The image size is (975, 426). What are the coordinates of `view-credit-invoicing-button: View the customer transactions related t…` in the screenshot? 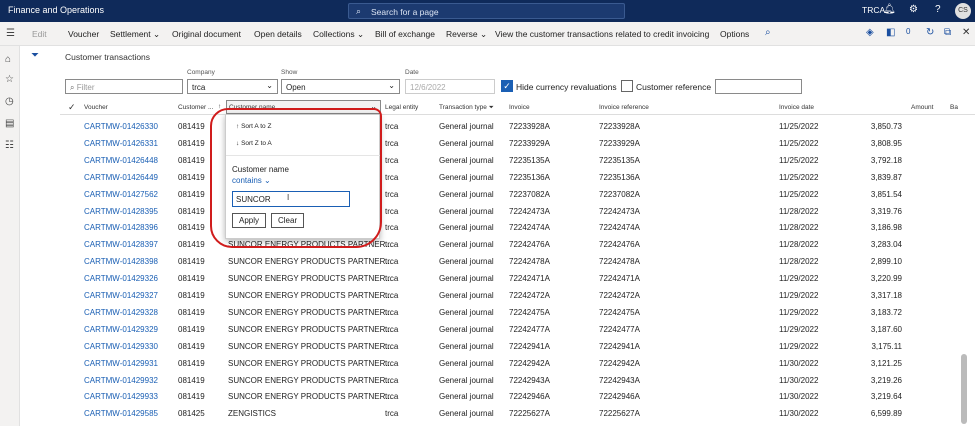 It's located at (602, 34).